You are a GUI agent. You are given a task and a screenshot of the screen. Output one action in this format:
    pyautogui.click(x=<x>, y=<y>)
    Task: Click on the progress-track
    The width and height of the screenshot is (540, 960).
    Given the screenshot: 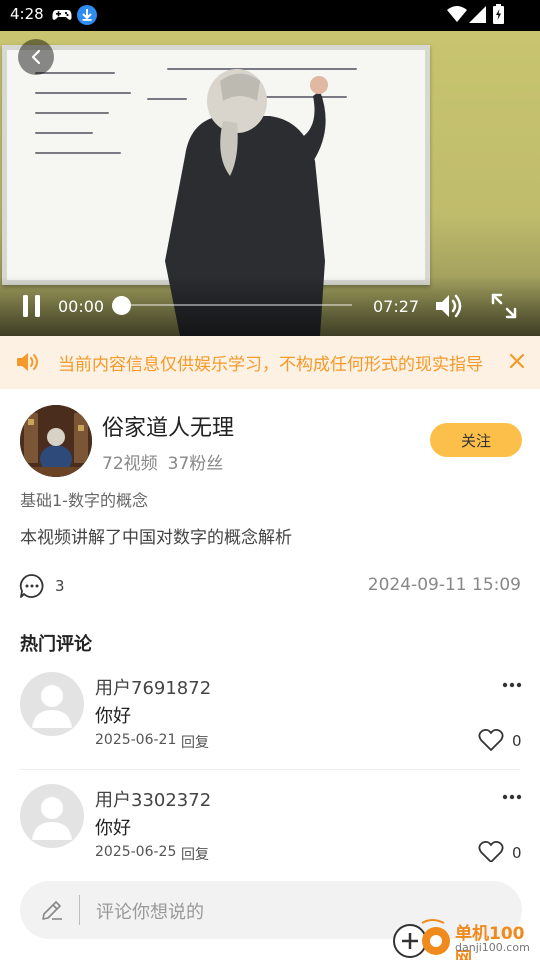 What is the action you would take?
    pyautogui.click(x=237, y=305)
    